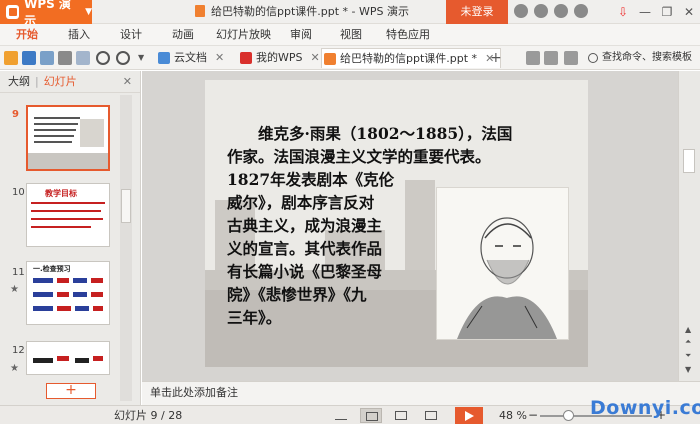  Describe the element at coordinates (19, 81) in the screenshot. I see `tab-outline: 大纲` at that location.